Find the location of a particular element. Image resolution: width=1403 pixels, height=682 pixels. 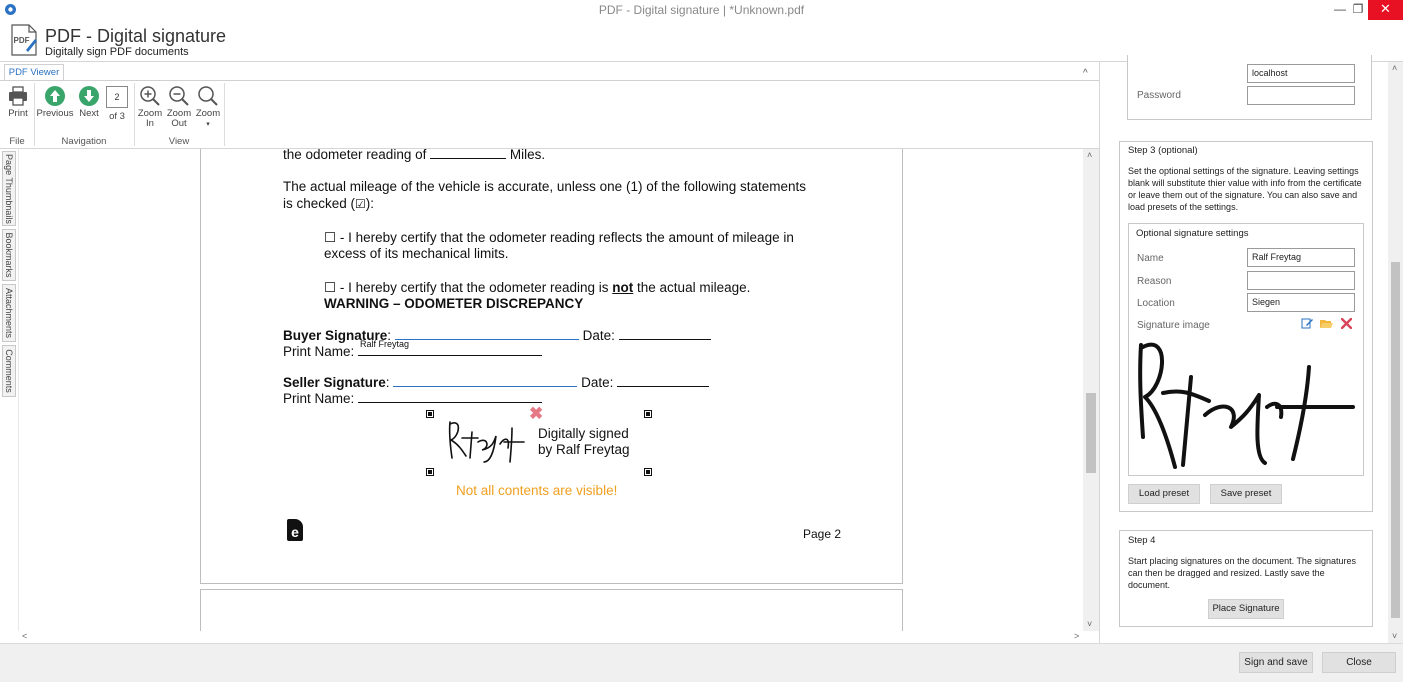

previous-label: Previous is located at coordinates (55, 113).